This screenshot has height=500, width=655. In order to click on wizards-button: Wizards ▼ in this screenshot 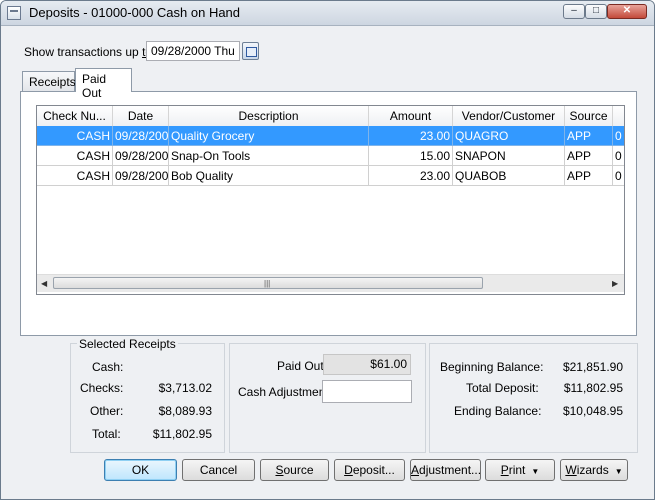, I will do `click(594, 470)`.